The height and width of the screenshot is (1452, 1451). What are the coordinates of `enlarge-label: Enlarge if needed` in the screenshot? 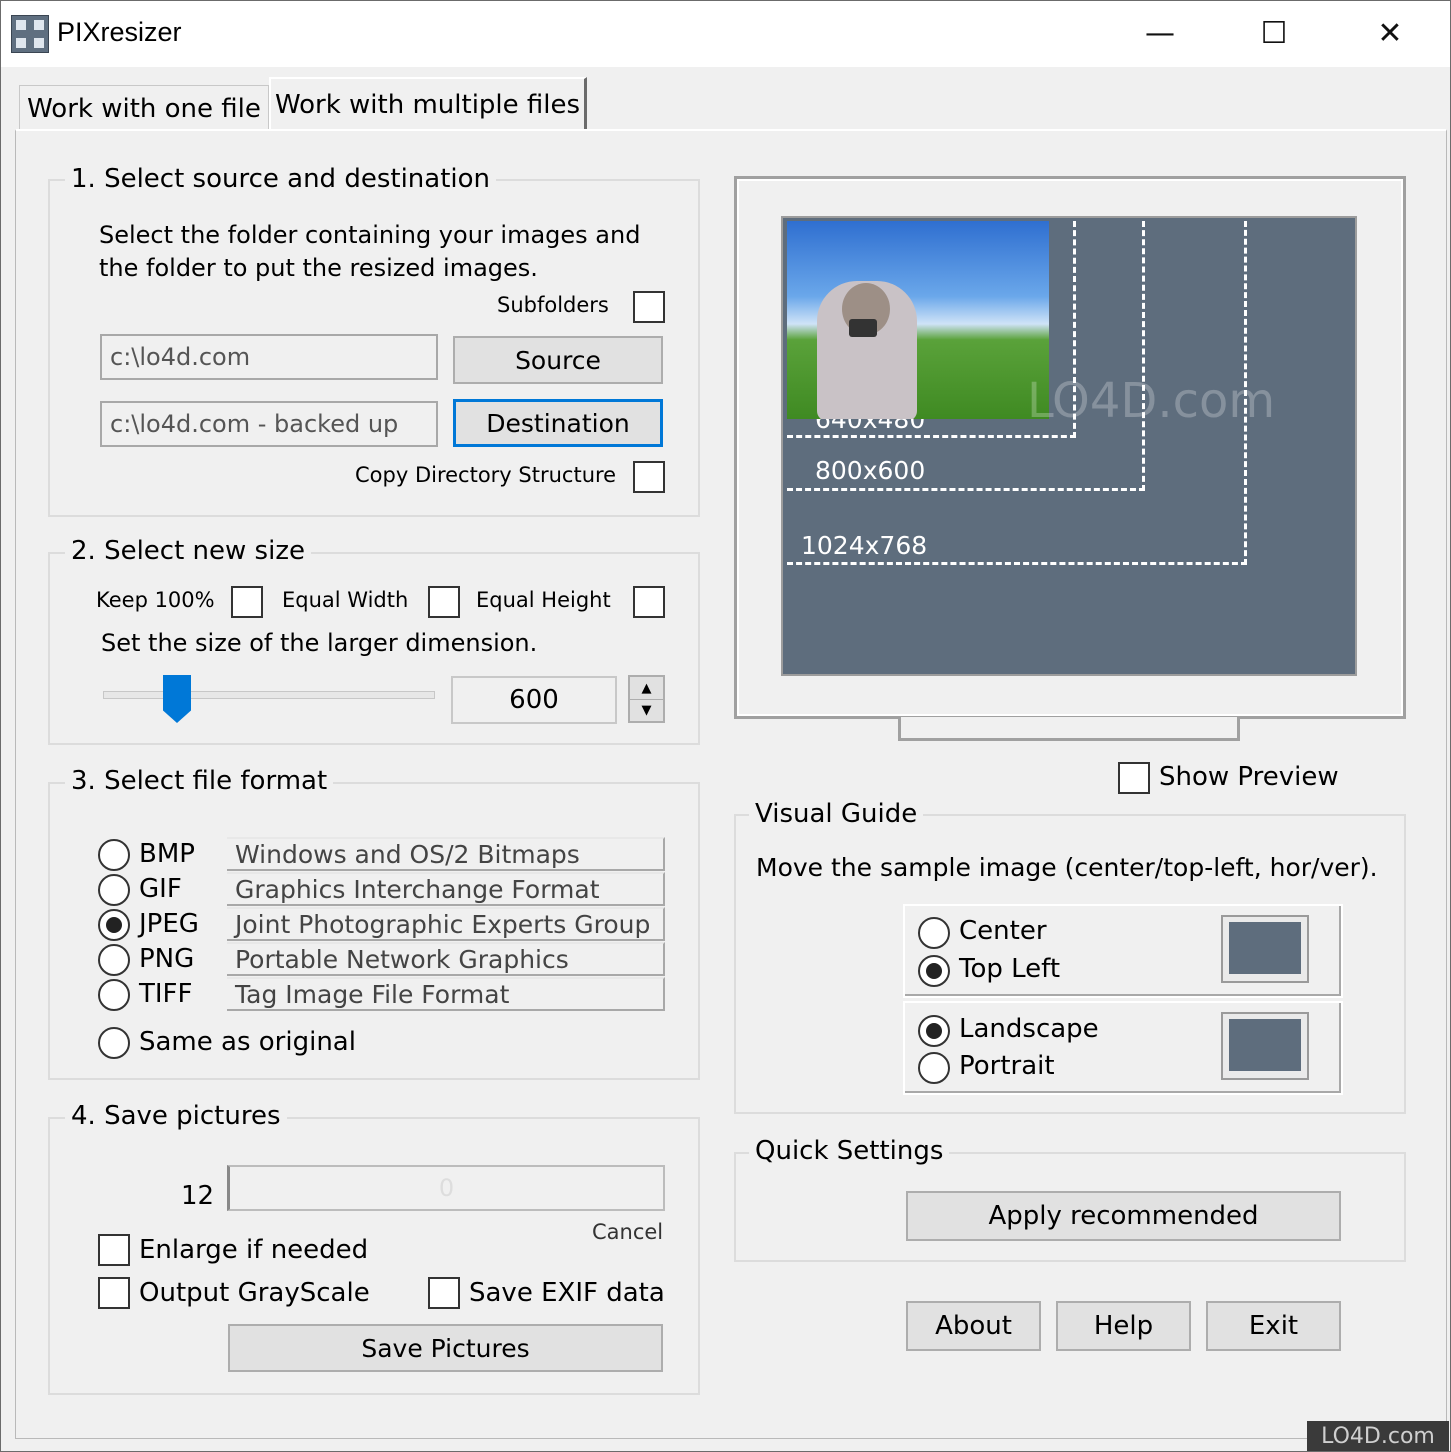 It's located at (254, 1250).